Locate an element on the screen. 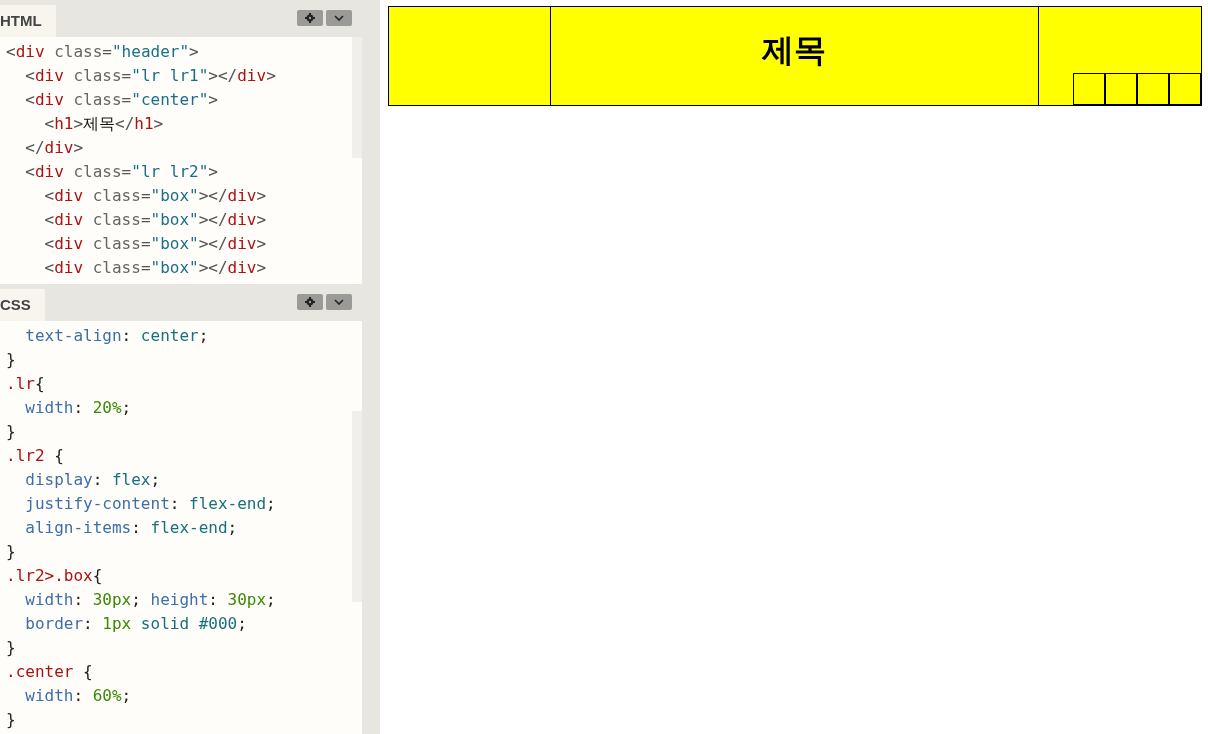 This screenshot has width=1208, height=734. code-line: text-align: center; is located at coordinates (116, 336).